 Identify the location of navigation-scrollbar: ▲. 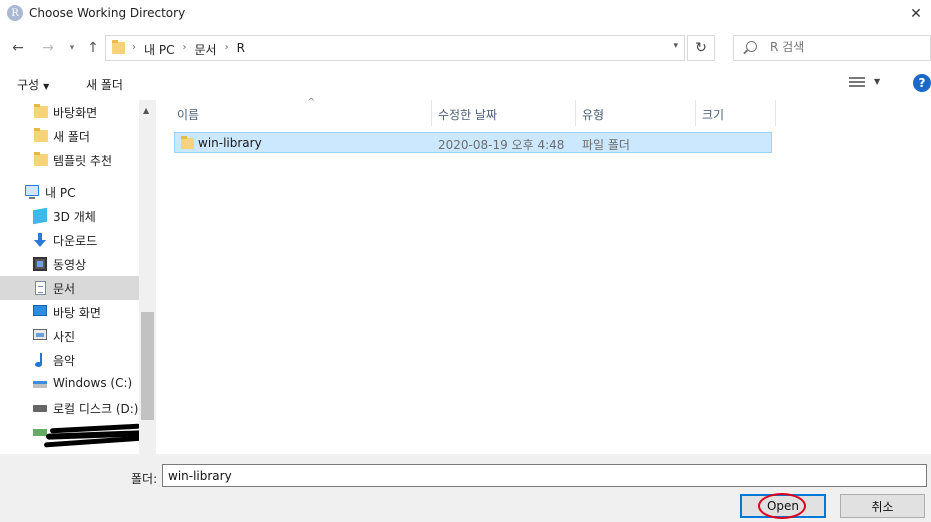
(147, 277).